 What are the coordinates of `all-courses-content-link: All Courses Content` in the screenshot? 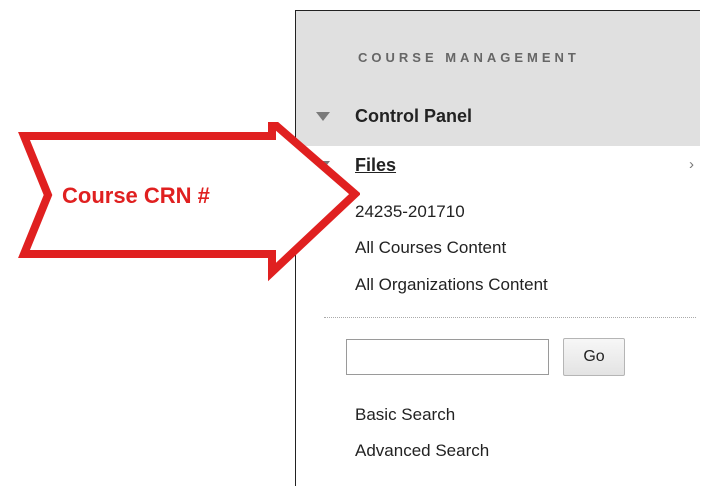 It's located at (430, 248).